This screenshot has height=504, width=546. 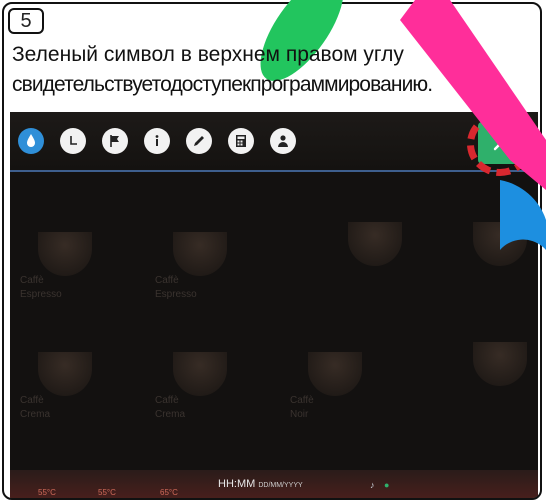 I want to click on drink-label: Caffè Crema, so click(x=35, y=407).